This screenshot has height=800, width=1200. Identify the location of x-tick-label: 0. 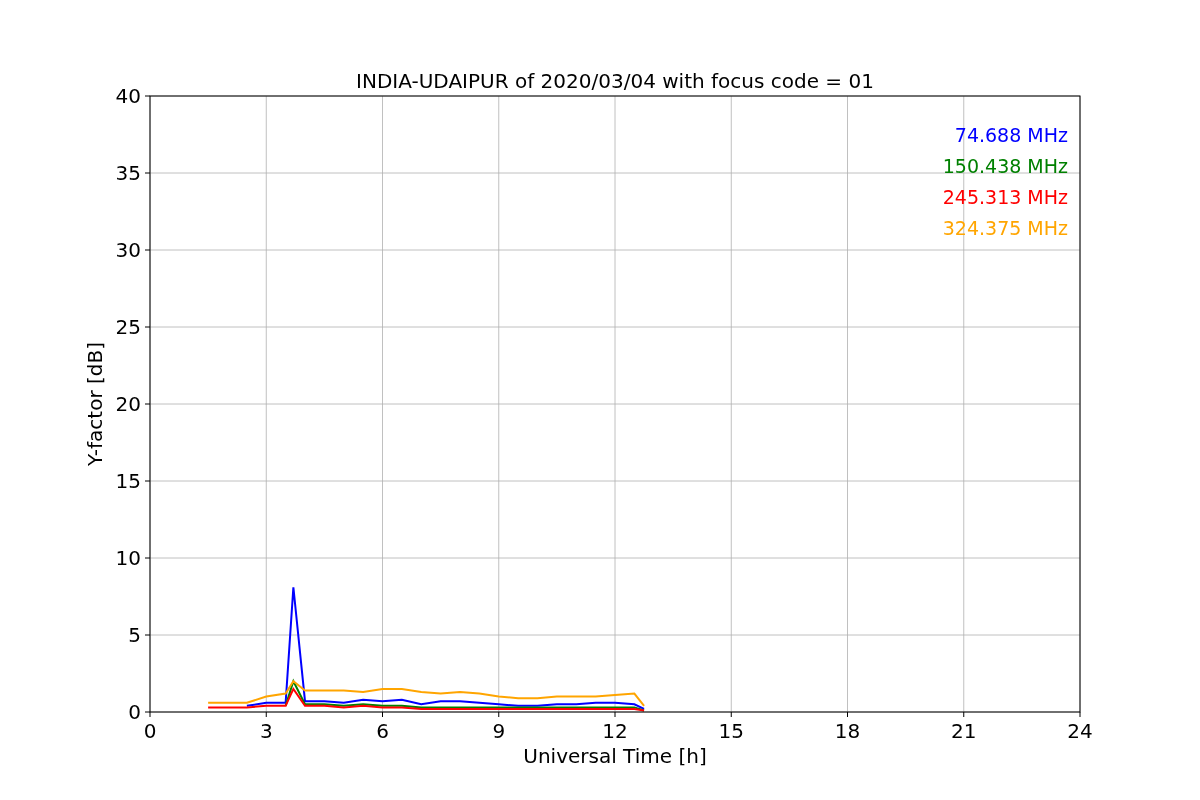
(150, 731).